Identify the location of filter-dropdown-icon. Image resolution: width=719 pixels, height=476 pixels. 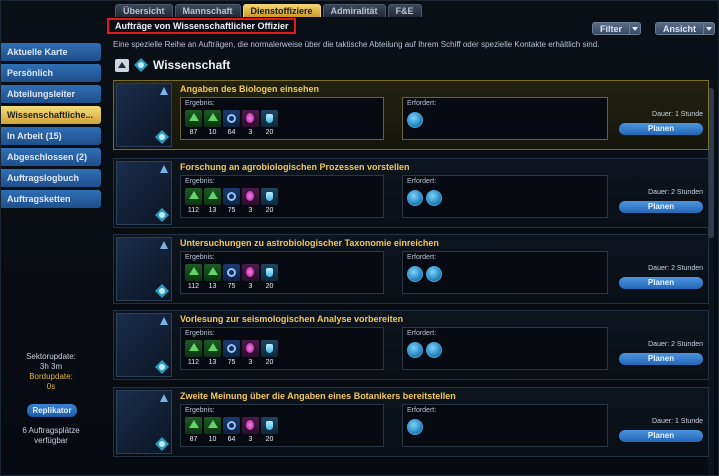
(636, 28).